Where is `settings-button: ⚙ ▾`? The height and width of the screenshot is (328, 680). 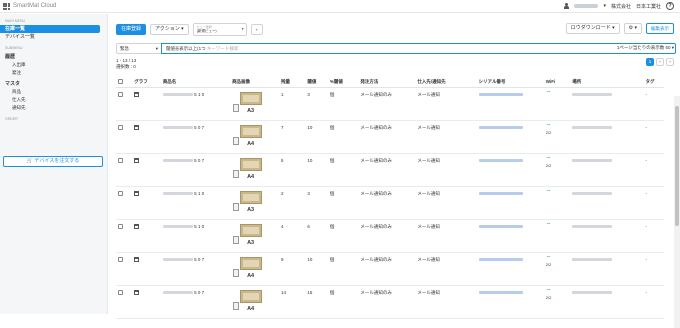 settings-button: ⚙ ▾ is located at coordinates (632, 28).